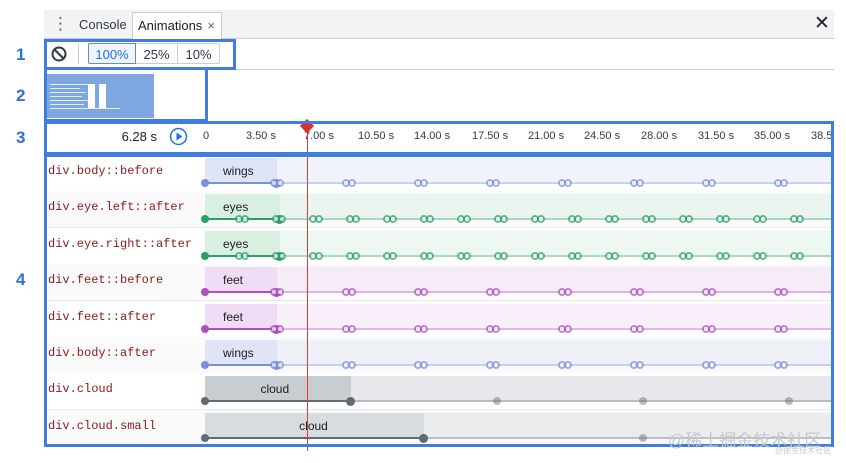 The height and width of the screenshot is (463, 846). Describe the element at coordinates (803, 450) in the screenshot. I see `watermark-sub: @掘金技术社区` at that location.